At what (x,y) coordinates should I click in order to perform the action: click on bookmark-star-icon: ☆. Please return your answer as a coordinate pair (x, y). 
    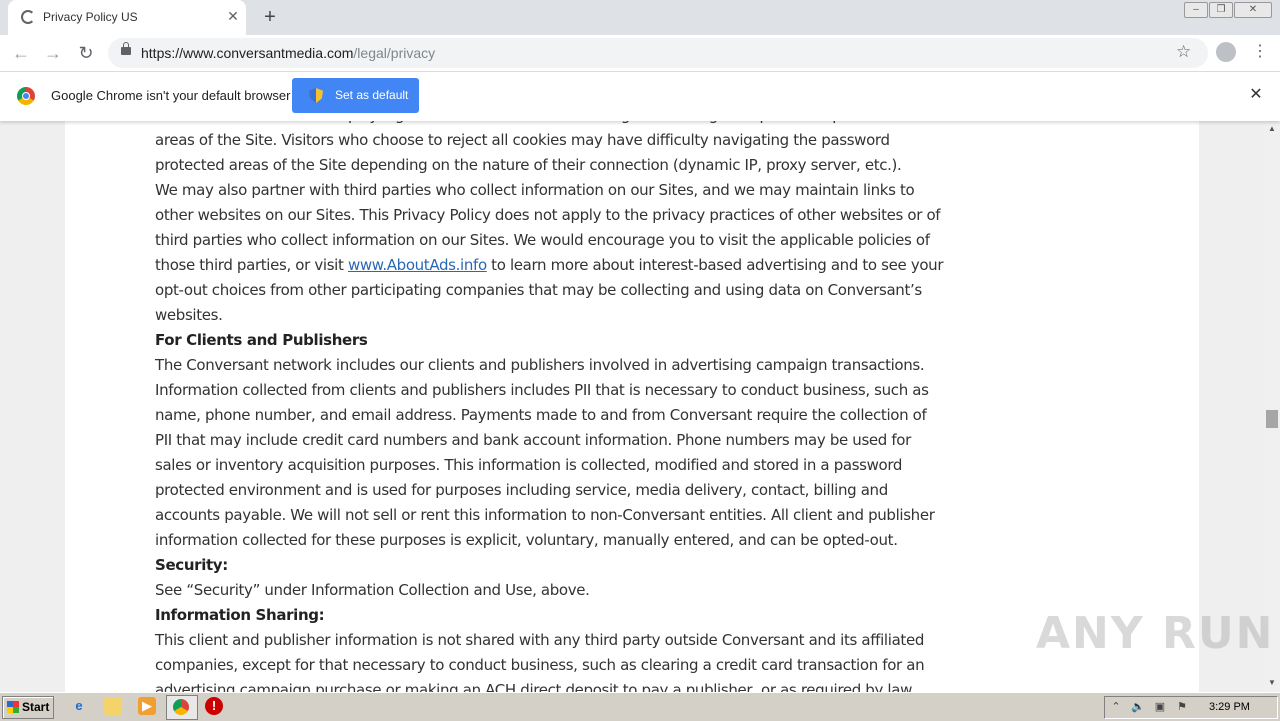
    Looking at the image, I should click on (1183, 52).